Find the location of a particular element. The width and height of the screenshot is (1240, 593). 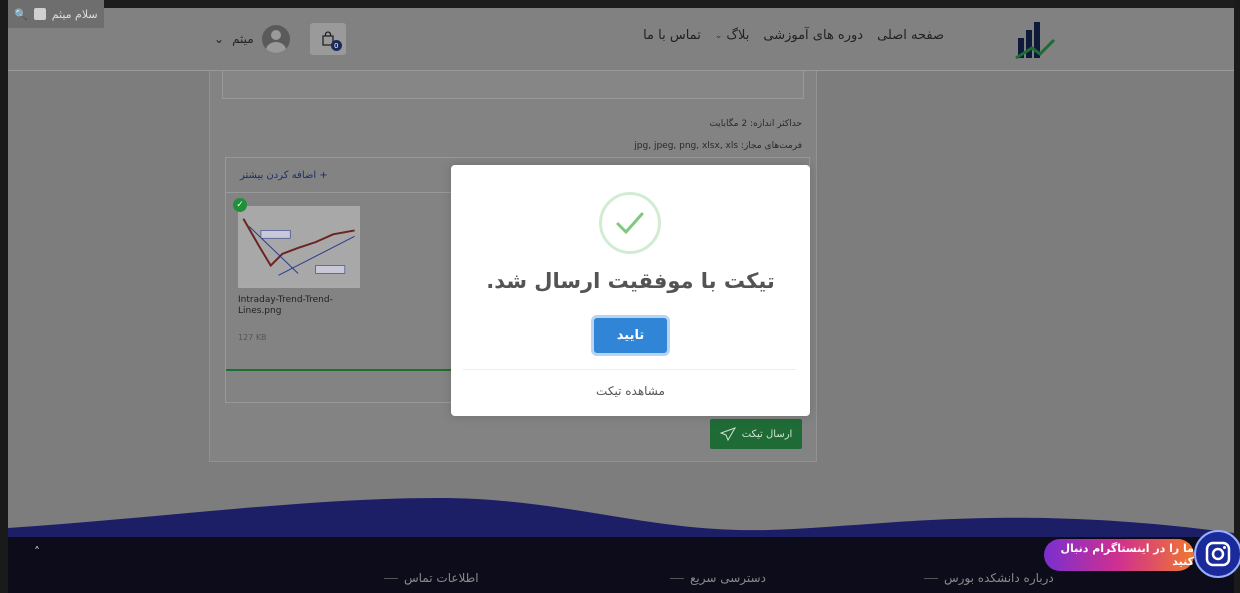

footer-heading-quick-access: دسترسی سریع is located at coordinates (718, 578).